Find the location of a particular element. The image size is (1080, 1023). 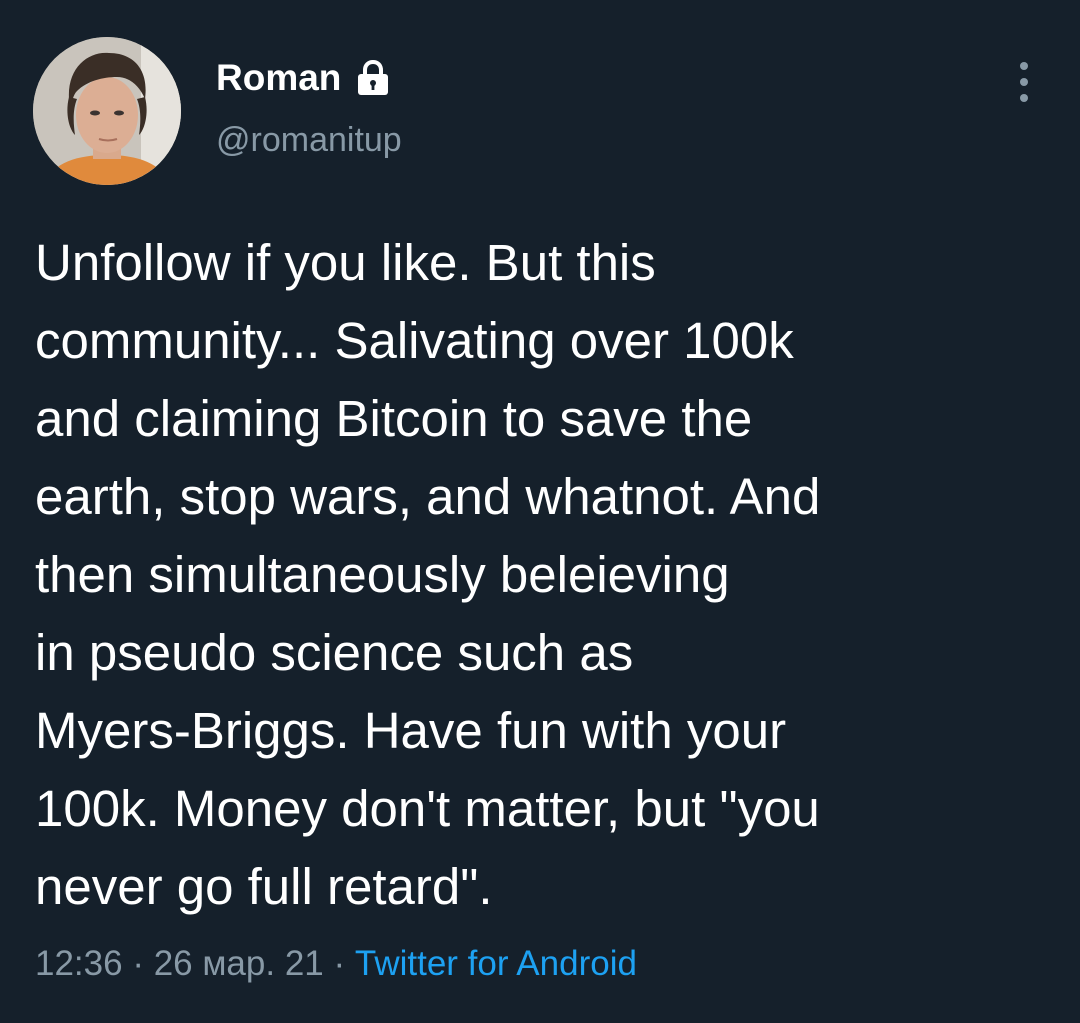

tweet-text-line: in pseudo science such as is located at coordinates (334, 652).